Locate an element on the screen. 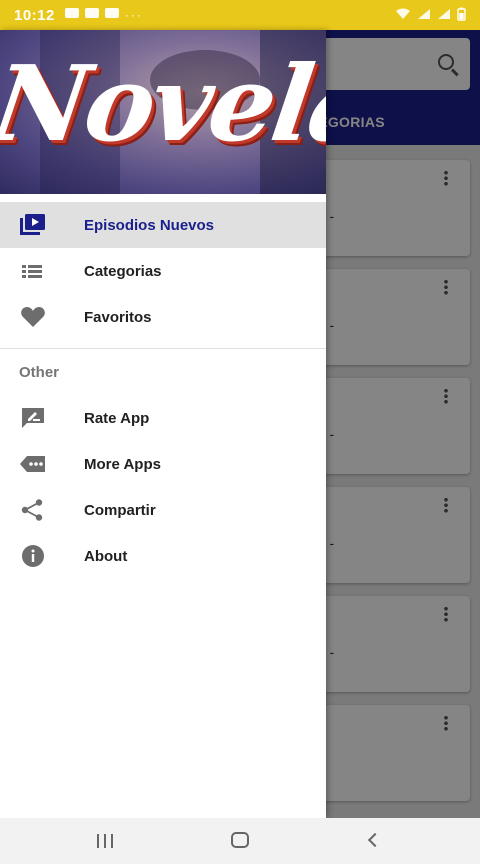 The image size is (480, 864). recent-apps-icon is located at coordinates (106, 841).